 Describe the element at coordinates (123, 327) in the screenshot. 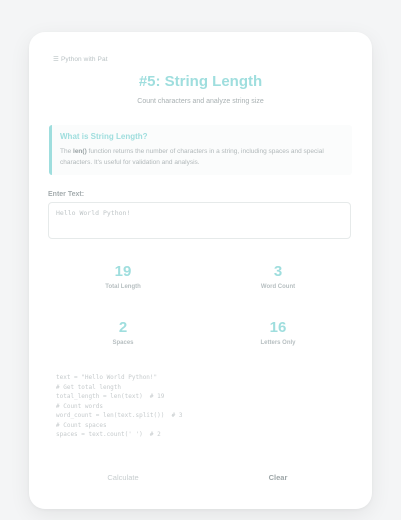

I see `stat-value: 2` at that location.